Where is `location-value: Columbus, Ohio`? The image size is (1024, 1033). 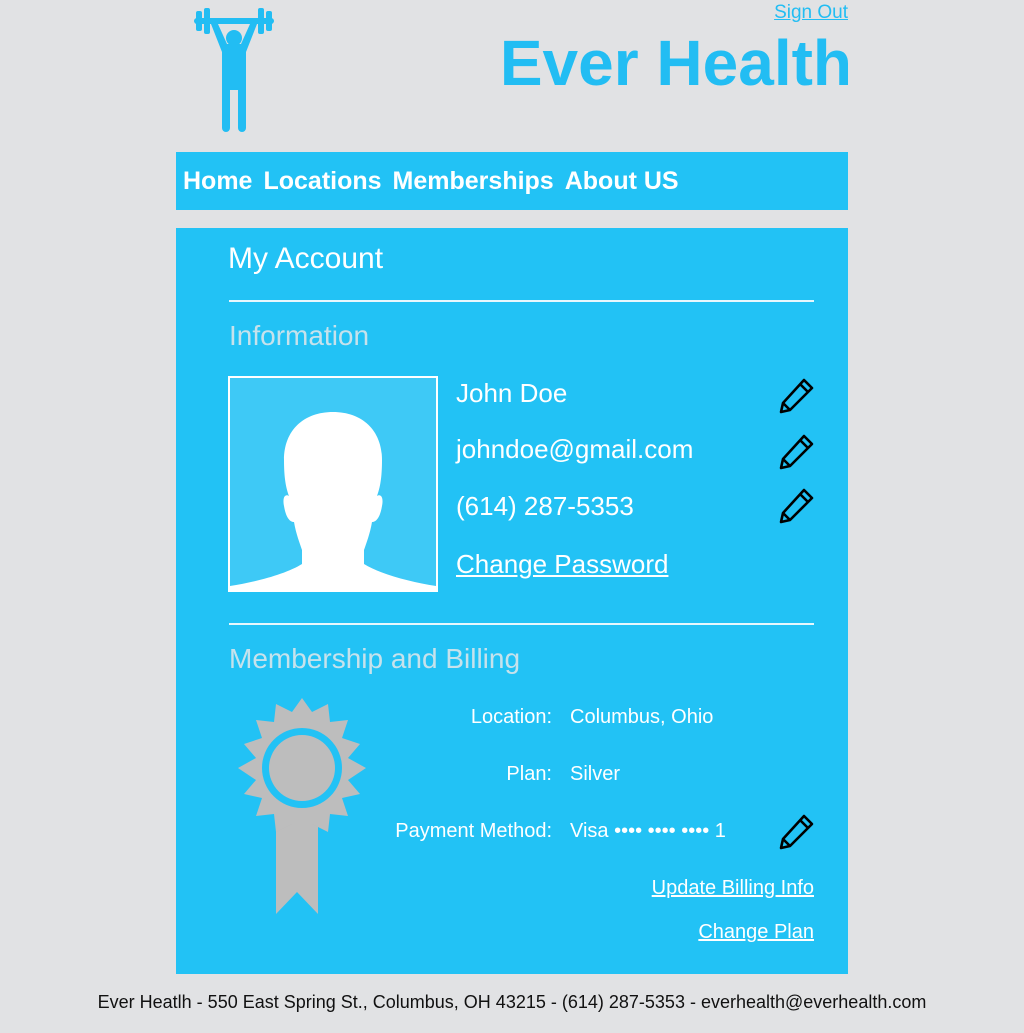 location-value: Columbus, Ohio is located at coordinates (642, 717).